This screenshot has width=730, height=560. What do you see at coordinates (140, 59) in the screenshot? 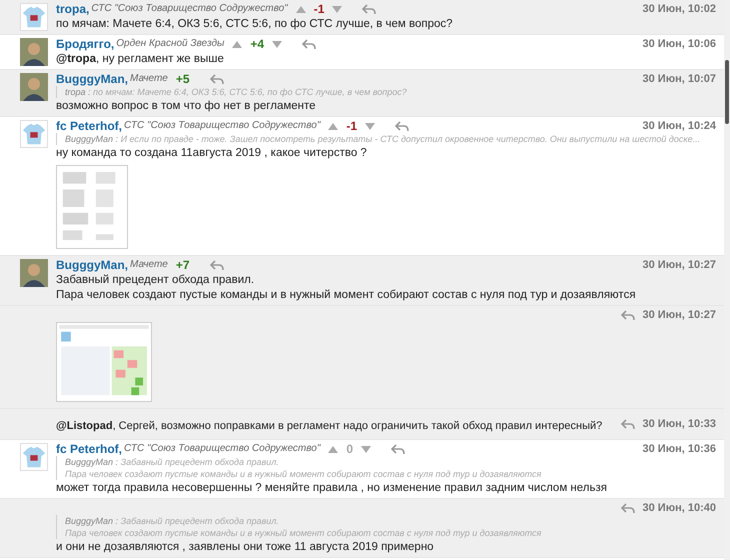
I see `comment-text: @tropa, ну регламент же выше` at bounding box center [140, 59].